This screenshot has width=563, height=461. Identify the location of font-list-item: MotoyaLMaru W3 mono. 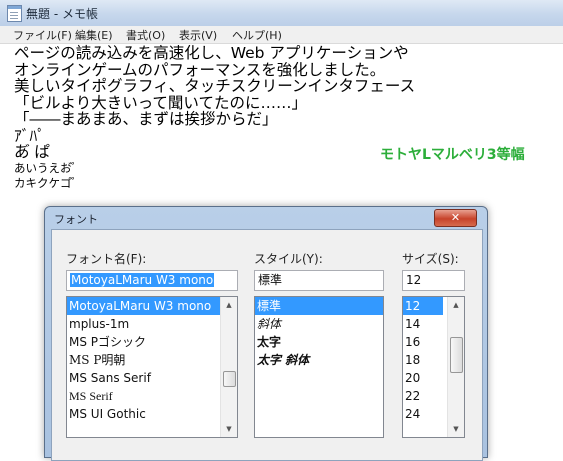
(152, 306).